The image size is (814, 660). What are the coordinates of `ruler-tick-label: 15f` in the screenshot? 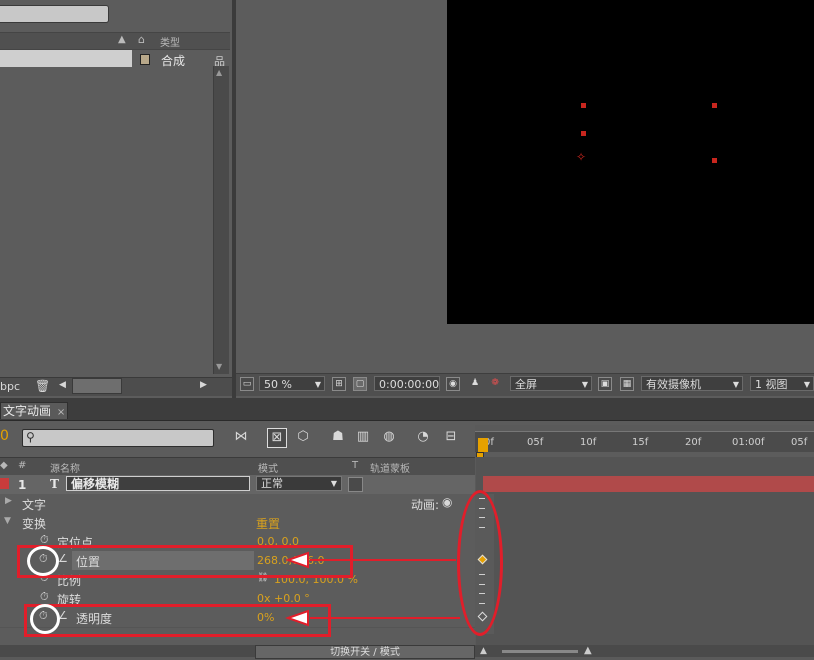 It's located at (640, 442).